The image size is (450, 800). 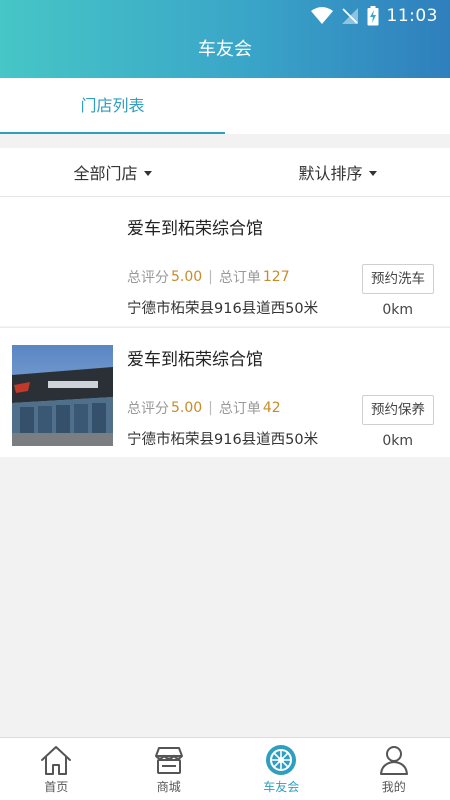 What do you see at coordinates (56, 787) in the screenshot?
I see `nav-home-label: 首页` at bounding box center [56, 787].